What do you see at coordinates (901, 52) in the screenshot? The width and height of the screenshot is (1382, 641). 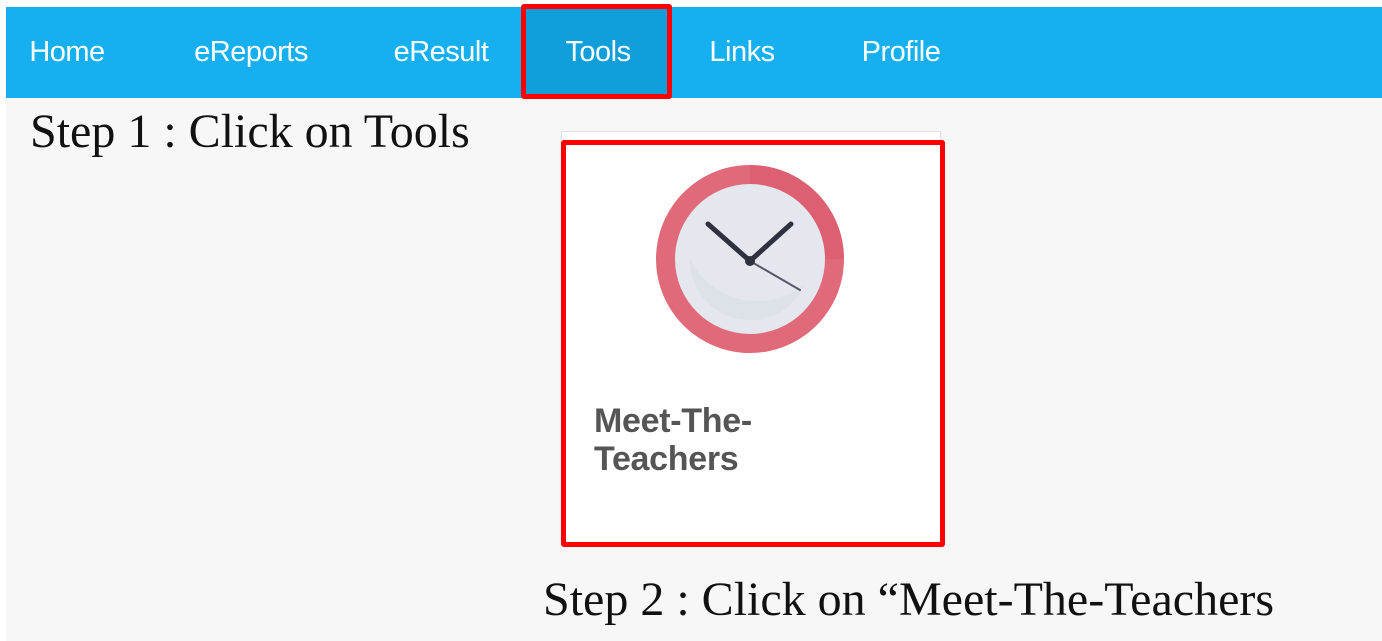 I see `nav-profile: Profile` at bounding box center [901, 52].